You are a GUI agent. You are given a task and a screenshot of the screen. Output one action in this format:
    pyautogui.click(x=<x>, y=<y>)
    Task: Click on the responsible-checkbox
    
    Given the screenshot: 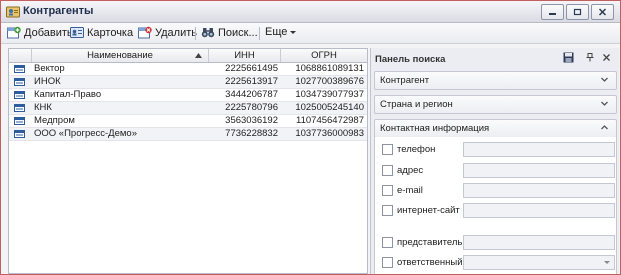 What is the action you would take?
    pyautogui.click(x=387, y=262)
    